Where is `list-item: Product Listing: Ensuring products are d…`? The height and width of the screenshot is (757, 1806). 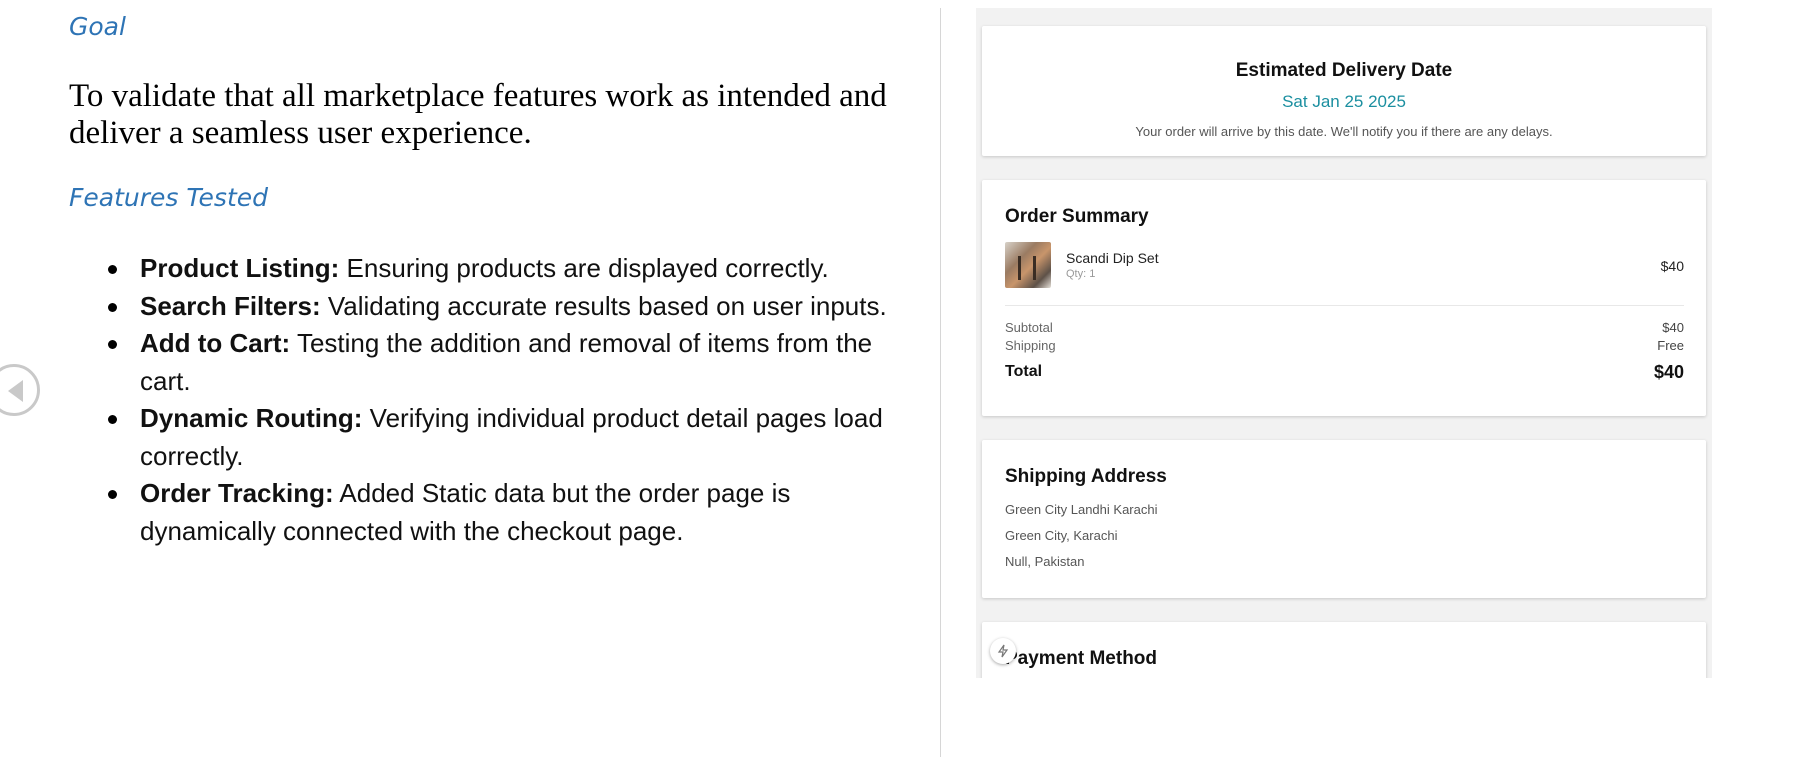 list-item: Product Listing: Ensuring products are d… is located at coordinates (509, 269).